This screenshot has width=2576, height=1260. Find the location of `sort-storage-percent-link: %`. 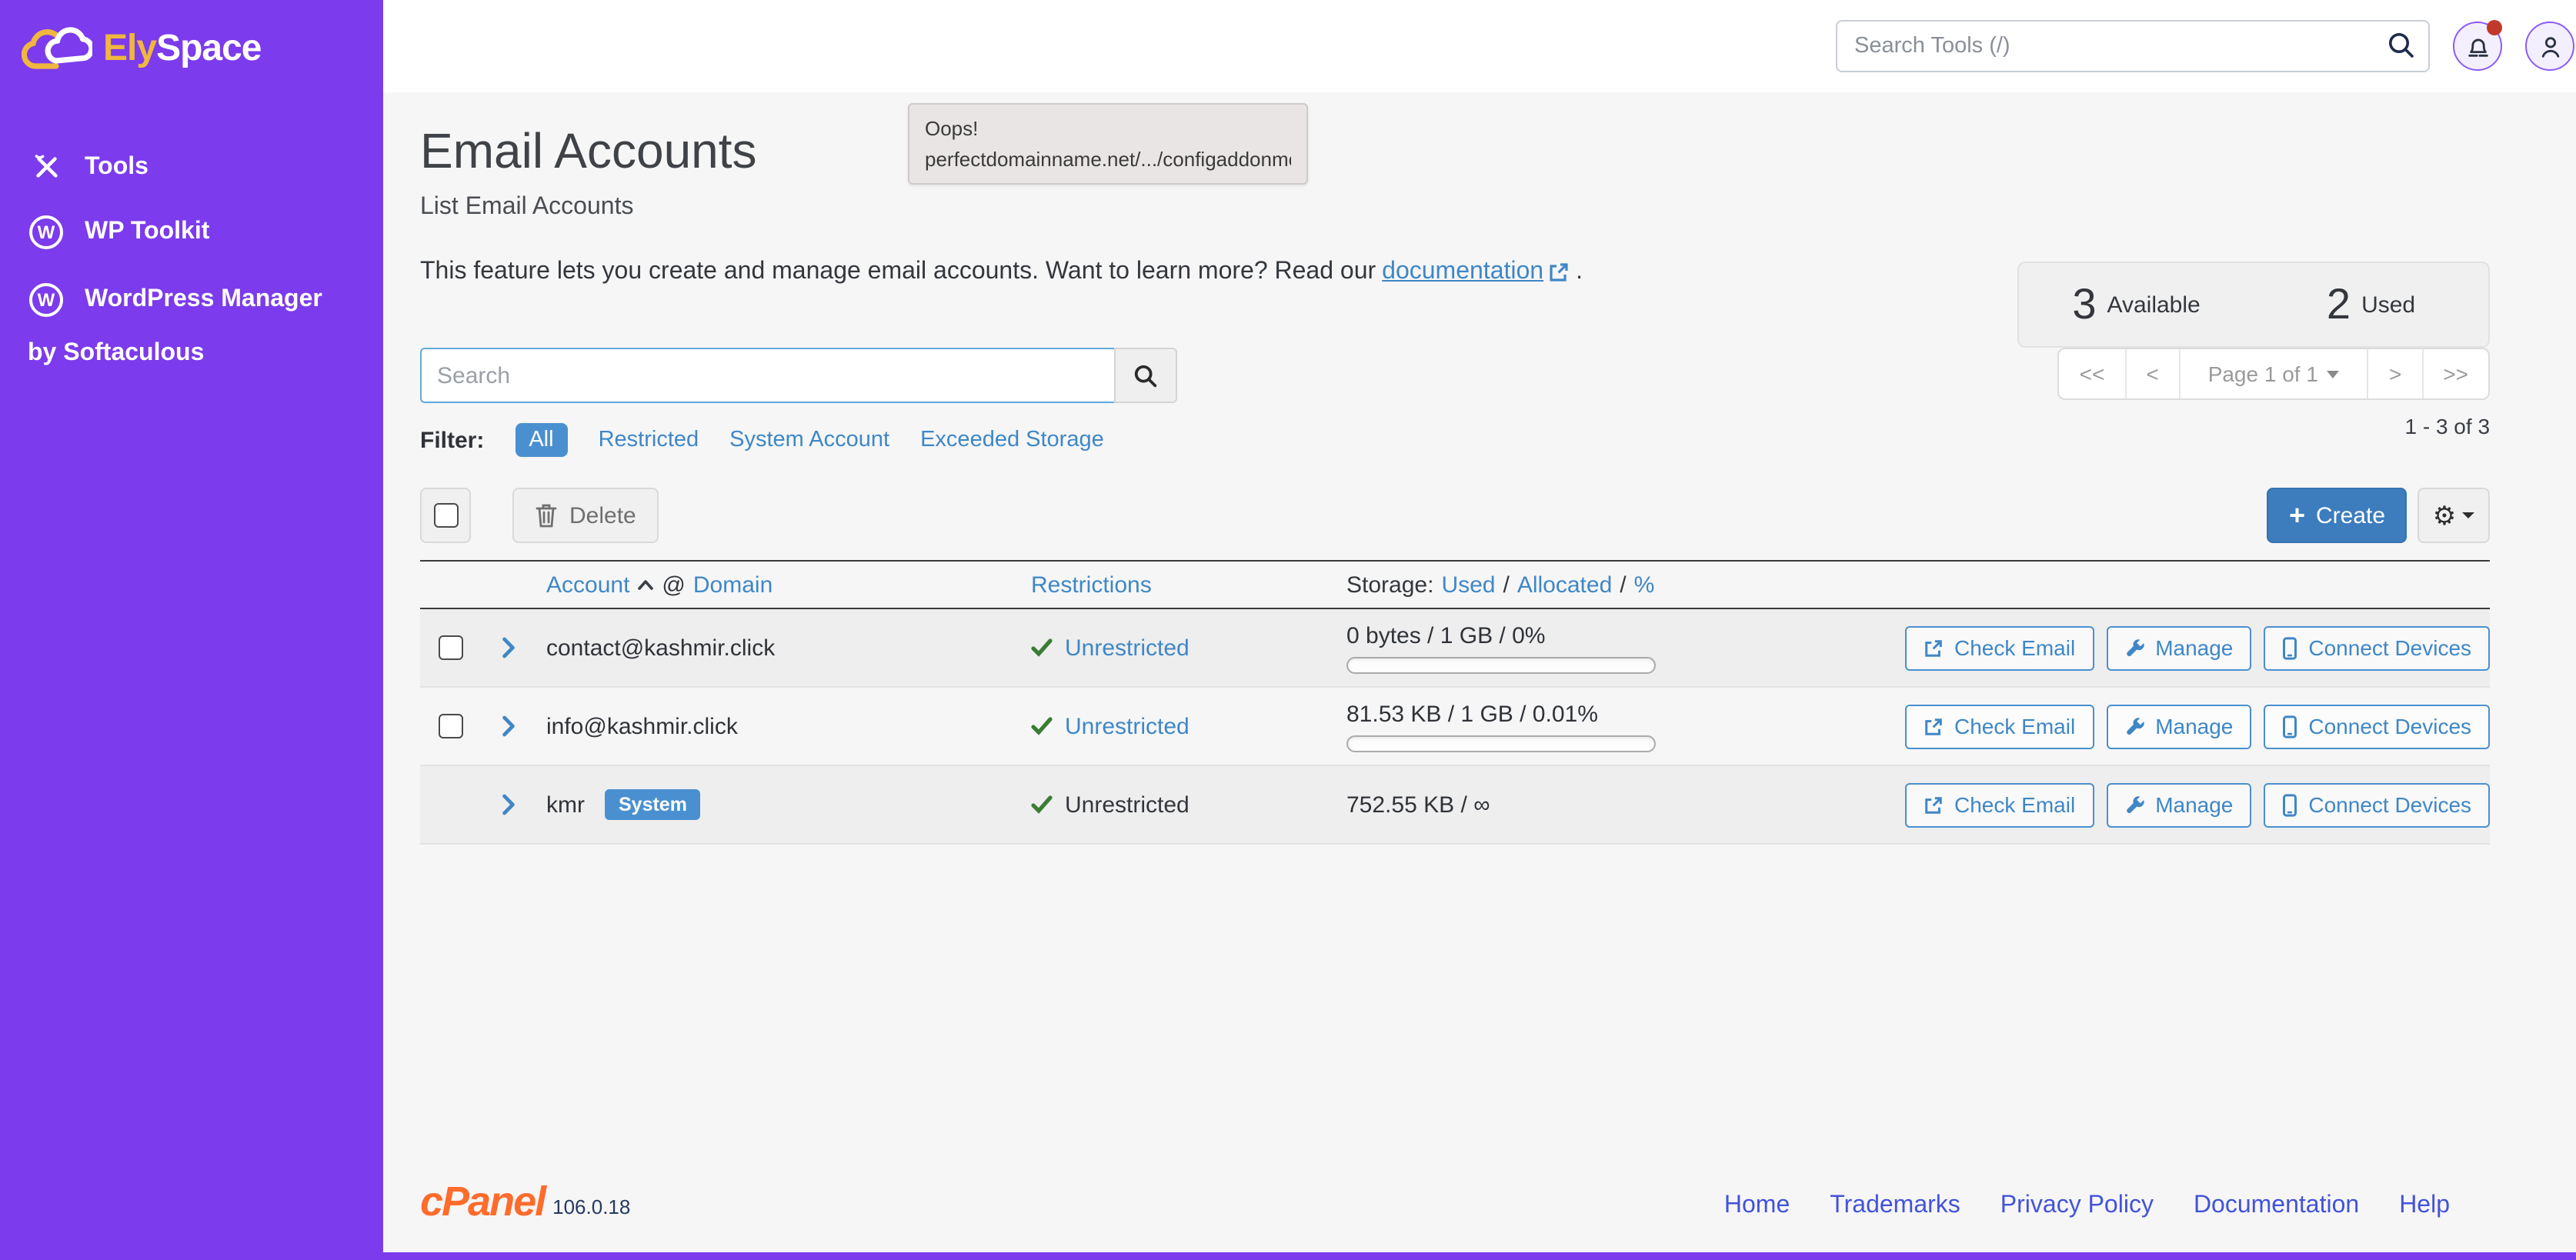

sort-storage-percent-link: % is located at coordinates (1644, 585).